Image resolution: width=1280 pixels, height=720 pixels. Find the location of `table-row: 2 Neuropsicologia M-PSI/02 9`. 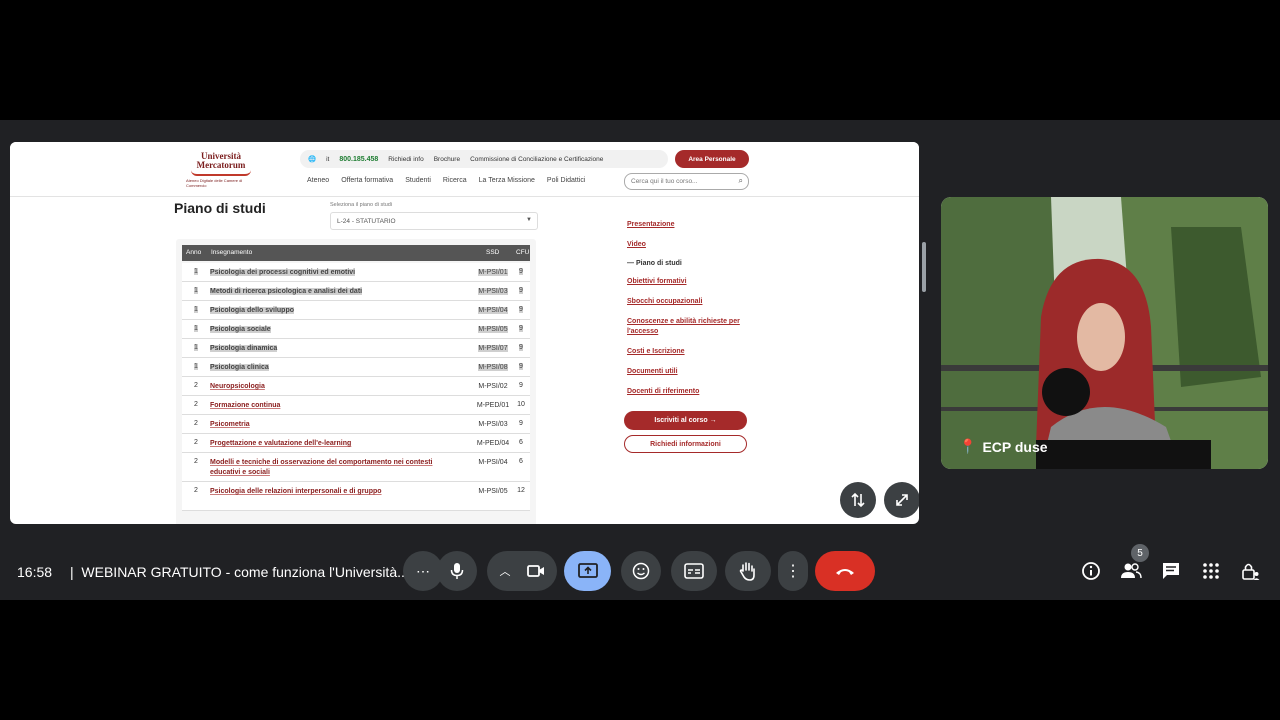

table-row: 2 Neuropsicologia M-PSI/02 9 is located at coordinates (356, 386).